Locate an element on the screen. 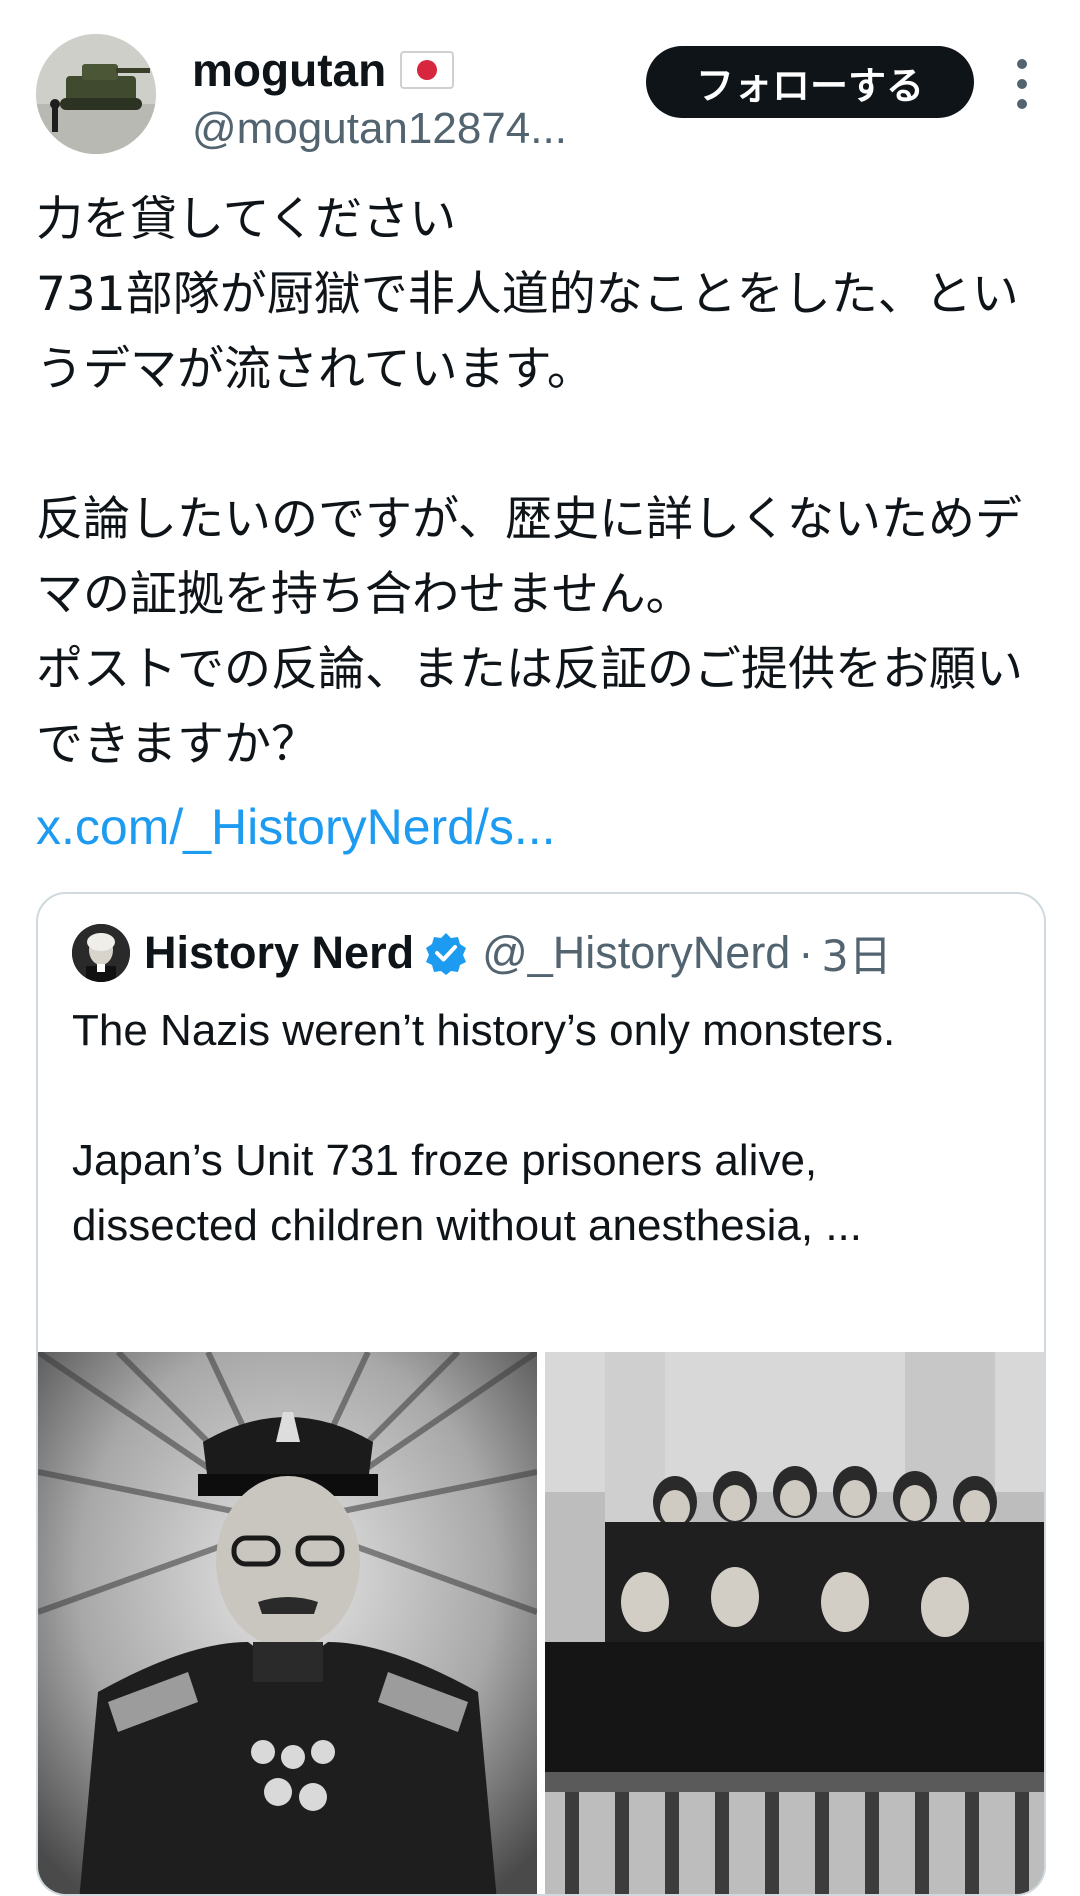  author-avatar is located at coordinates (96, 94).